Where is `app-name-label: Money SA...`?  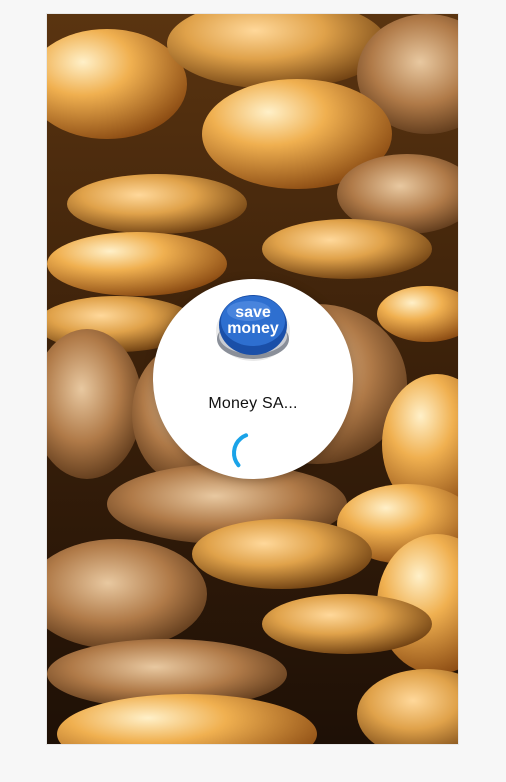
app-name-label: Money SA... is located at coordinates (253, 403).